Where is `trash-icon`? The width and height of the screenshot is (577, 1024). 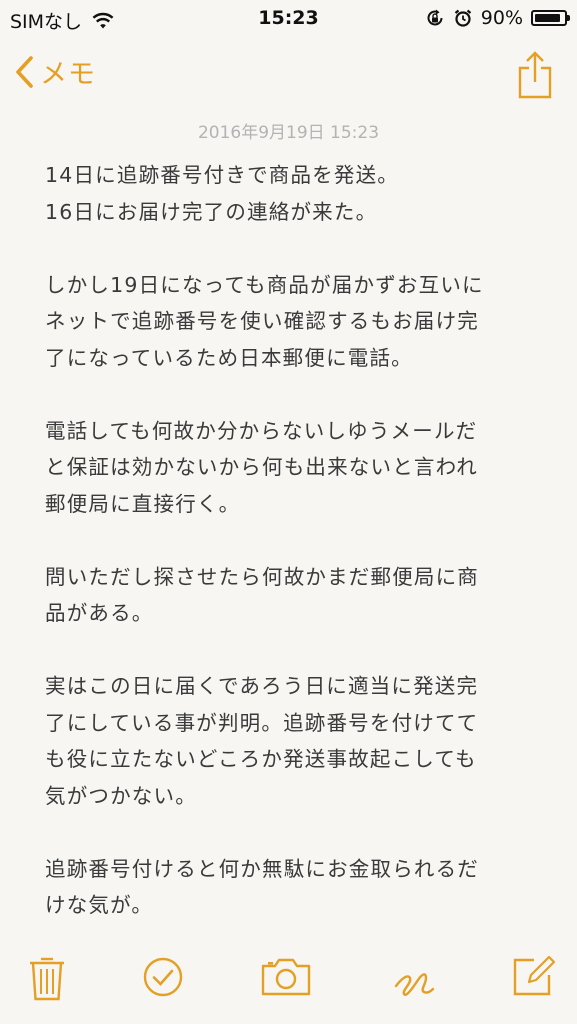
trash-icon is located at coordinates (47, 979).